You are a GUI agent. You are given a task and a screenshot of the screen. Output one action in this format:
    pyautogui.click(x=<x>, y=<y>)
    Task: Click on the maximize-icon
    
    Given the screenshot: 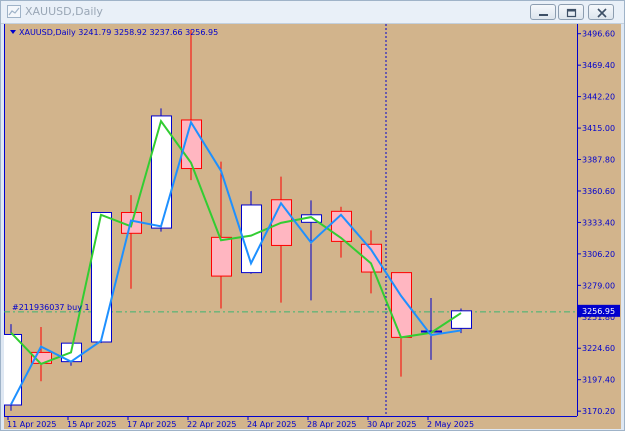 What is the action you would take?
    pyautogui.click(x=571, y=13)
    